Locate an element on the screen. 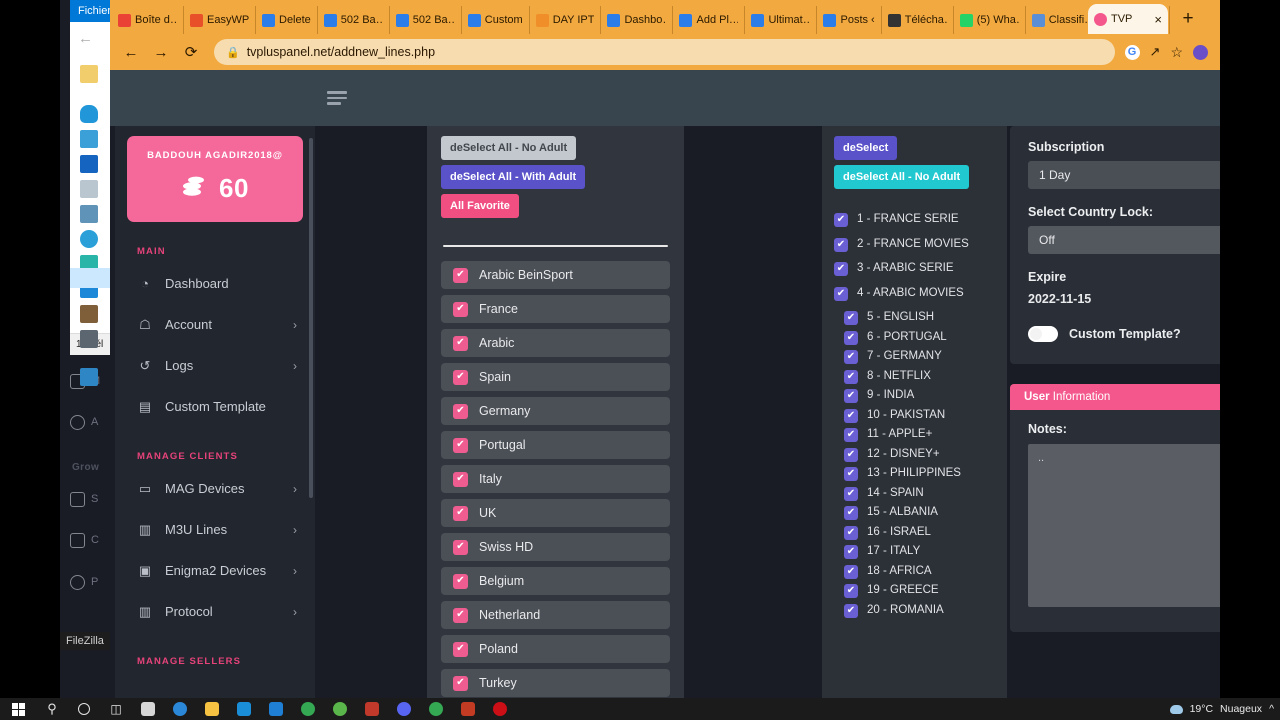  bouquet-row: ✔ 7 - GERMANY is located at coordinates (914, 357).